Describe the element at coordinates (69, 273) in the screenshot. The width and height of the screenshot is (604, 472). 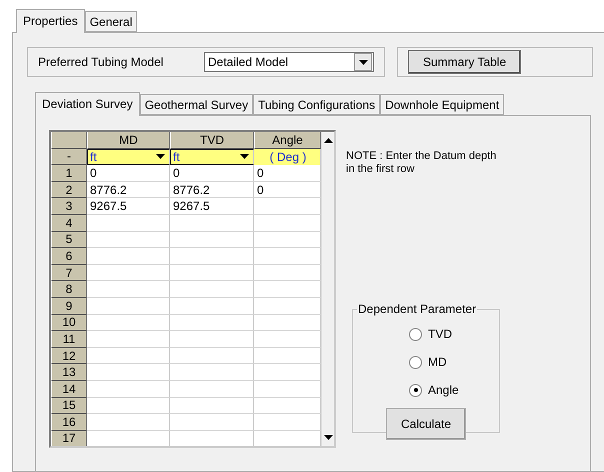
I see `row-header: 7` at that location.